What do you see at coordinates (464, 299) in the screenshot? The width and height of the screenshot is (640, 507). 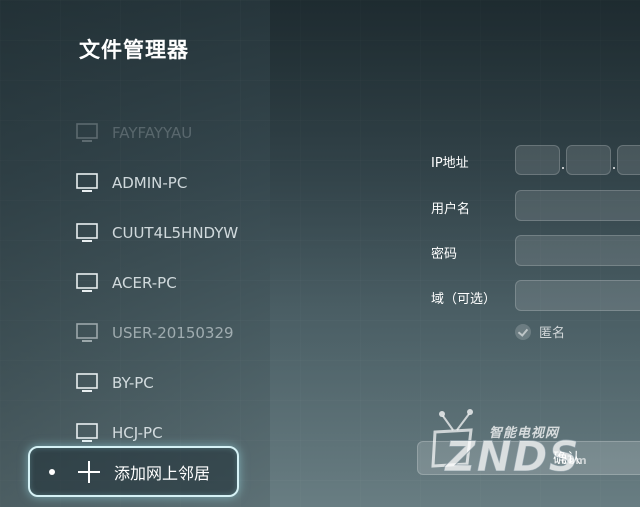 I see `domain-label: 域（可选）` at bounding box center [464, 299].